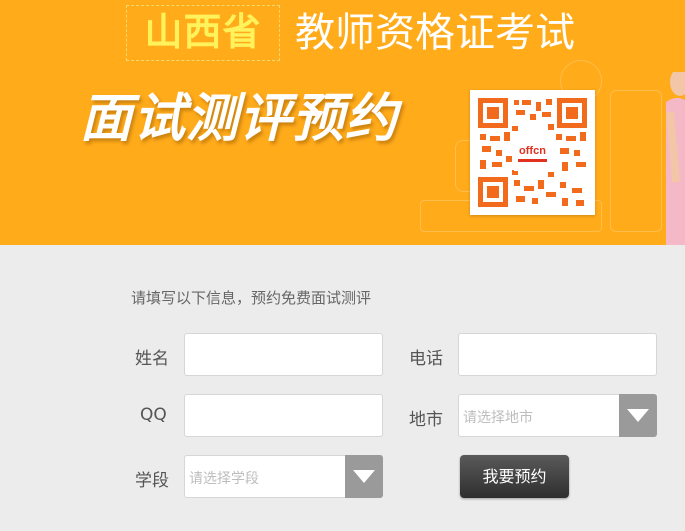 This screenshot has height=531, width=685. What do you see at coordinates (557, 415) in the screenshot?
I see `city-select: 请选择地市` at bounding box center [557, 415].